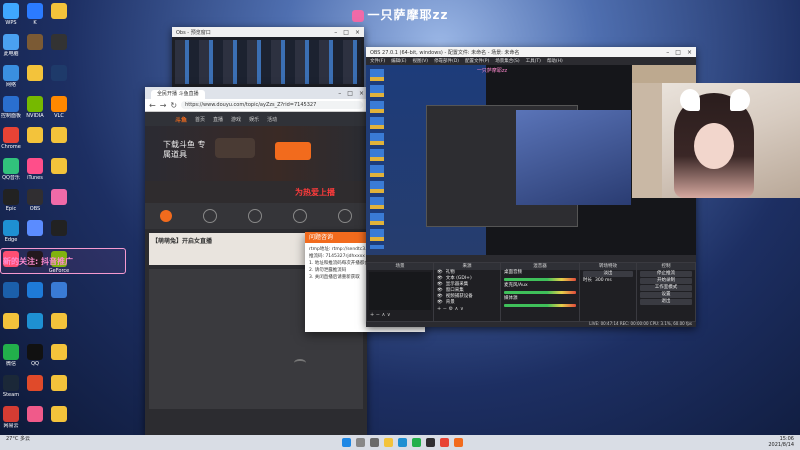 This screenshot has width=800, height=450. What do you see at coordinates (467, 288) in the screenshot?
I see `sources-list: 👁 礼物 👁 文本 (GDI+) 👁 显示器采集 👁 窗口采集 👁 视频捕获设备 👁 背景` at bounding box center [467, 288].